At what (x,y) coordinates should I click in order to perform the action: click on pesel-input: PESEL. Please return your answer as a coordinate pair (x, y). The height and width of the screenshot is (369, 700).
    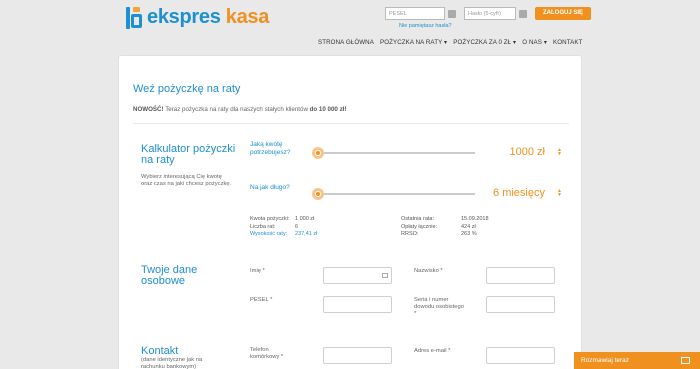
    Looking at the image, I should click on (415, 13).